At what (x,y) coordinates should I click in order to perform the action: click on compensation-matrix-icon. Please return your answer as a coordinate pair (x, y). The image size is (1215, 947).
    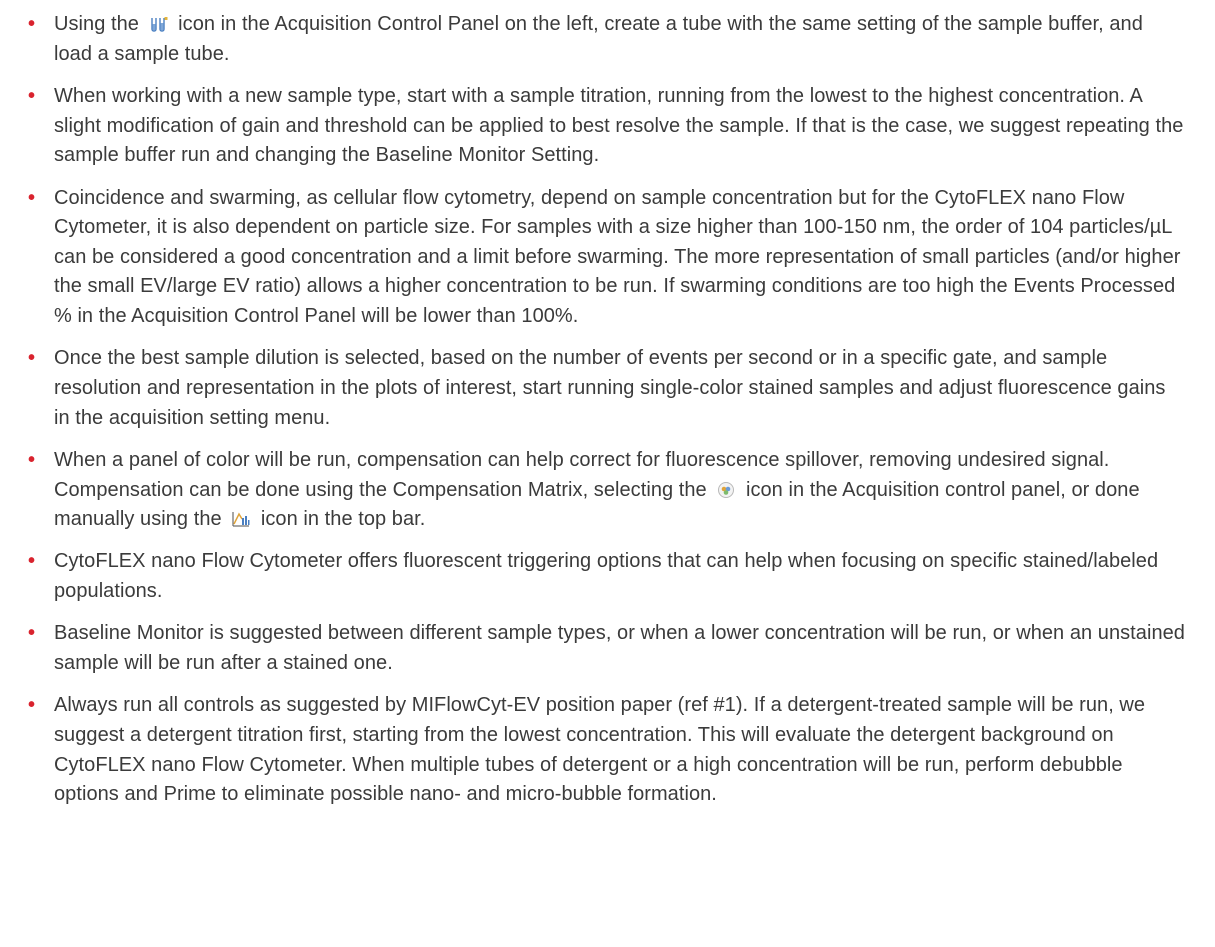
    Looking at the image, I should click on (726, 490).